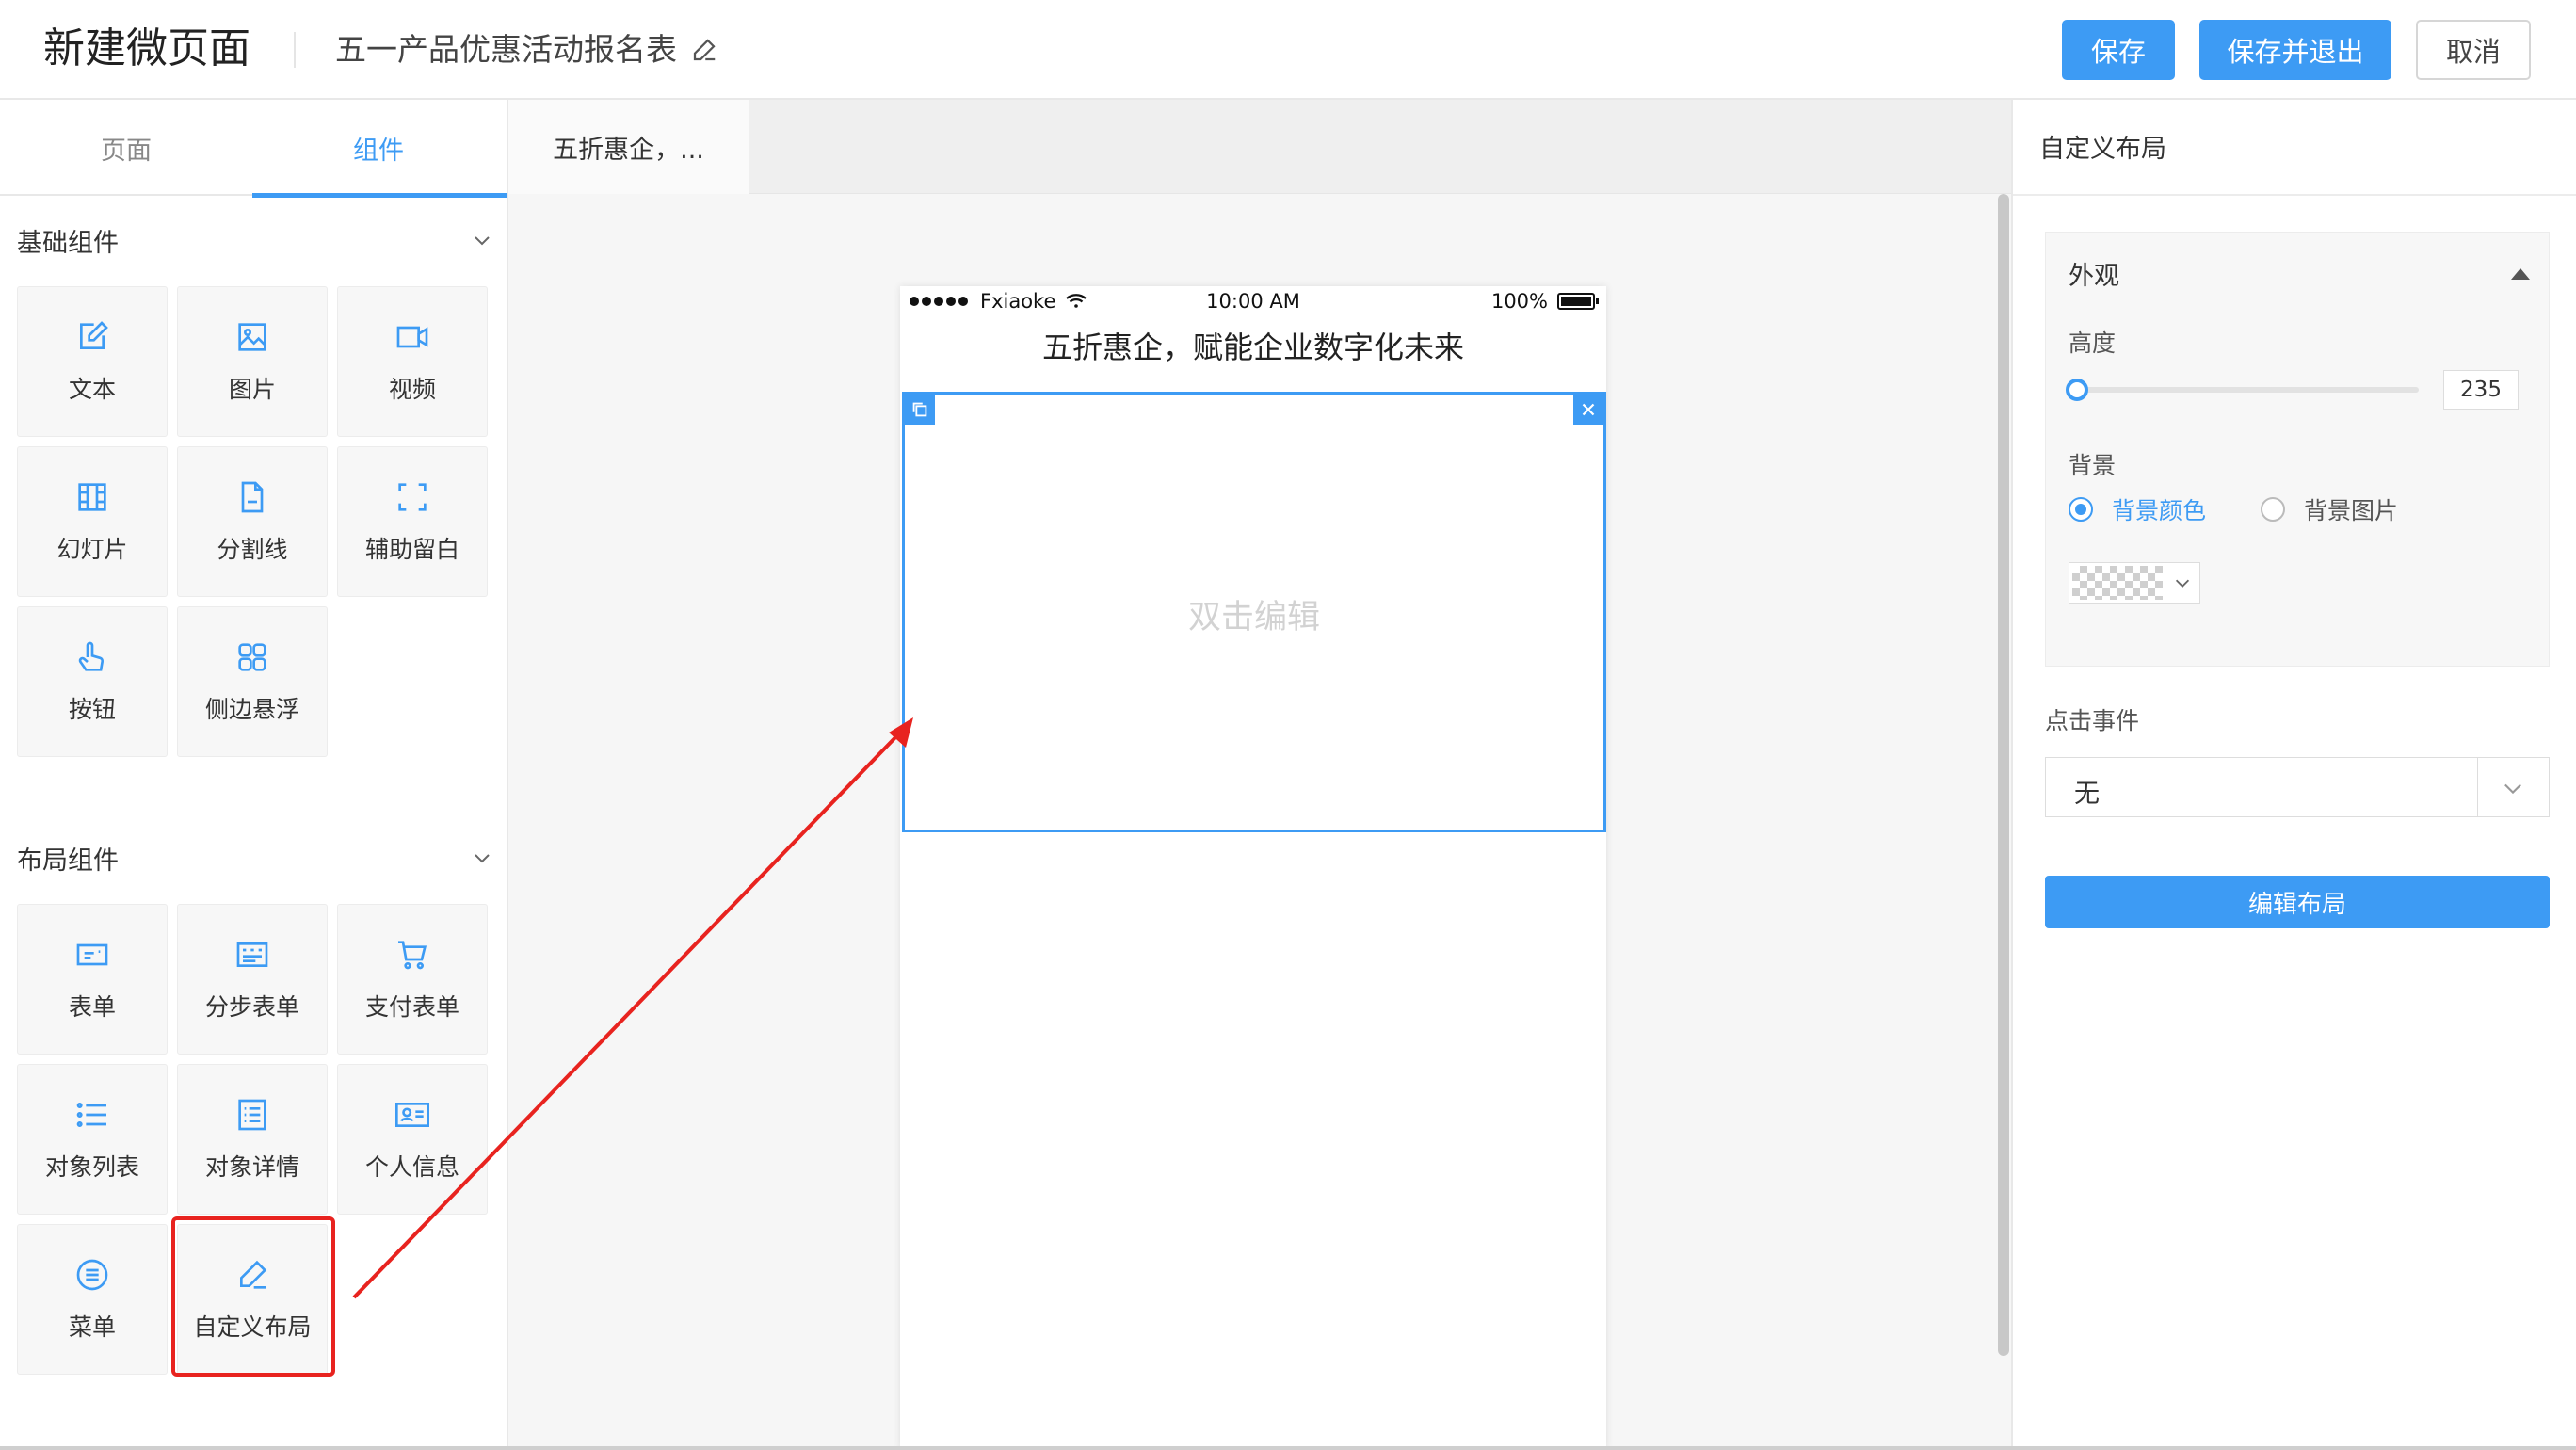 The width and height of the screenshot is (2576, 1450). I want to click on top-header: 新建微页面 五一产品优惠活动报名表 保存 保存并退出 取消, so click(1288, 50).